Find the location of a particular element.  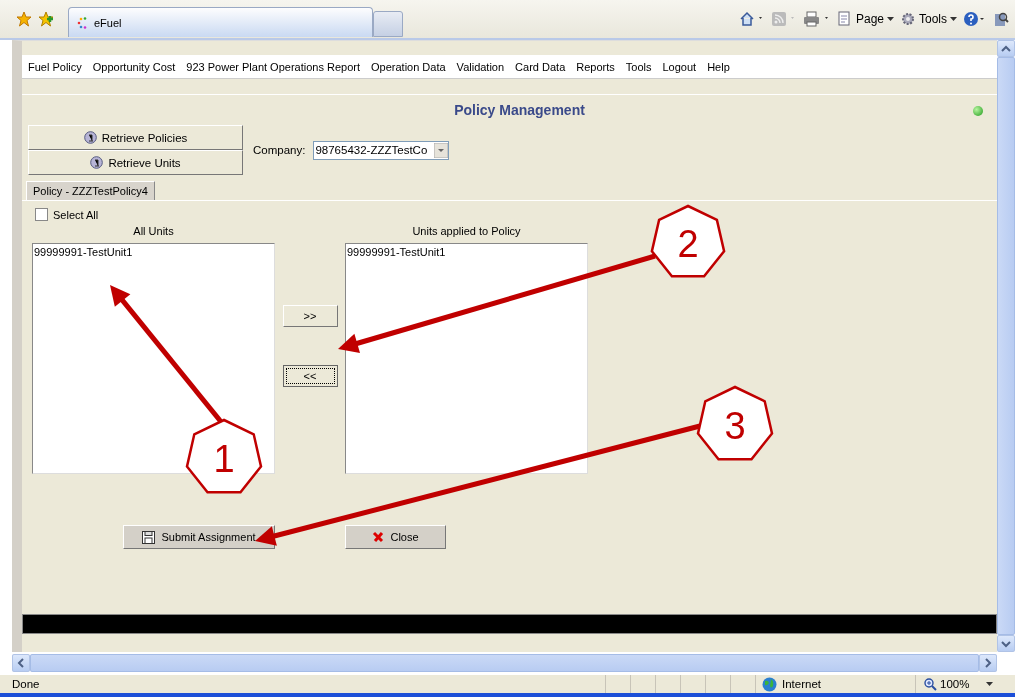

menu-item: Help is located at coordinates (718, 66).